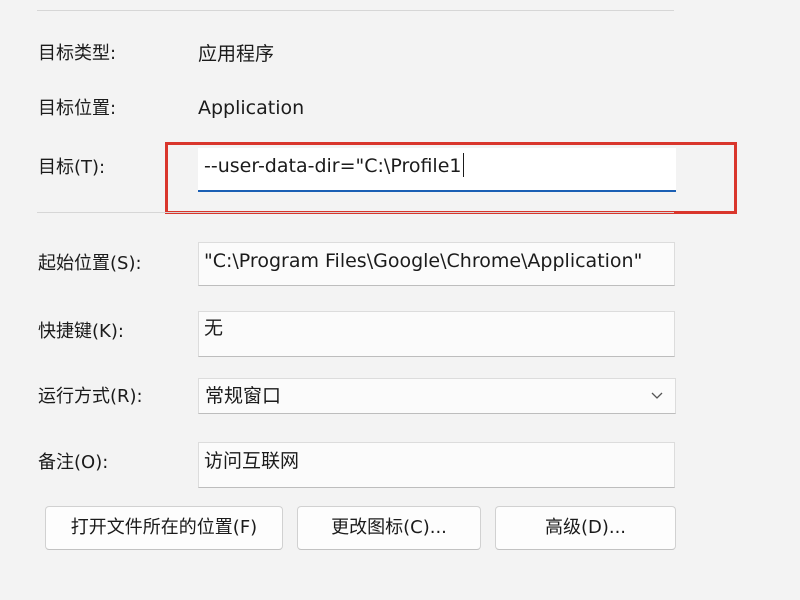 The width and height of the screenshot is (800, 600). Describe the element at coordinates (77, 53) in the screenshot. I see `target-type-label: 目标类型:` at that location.